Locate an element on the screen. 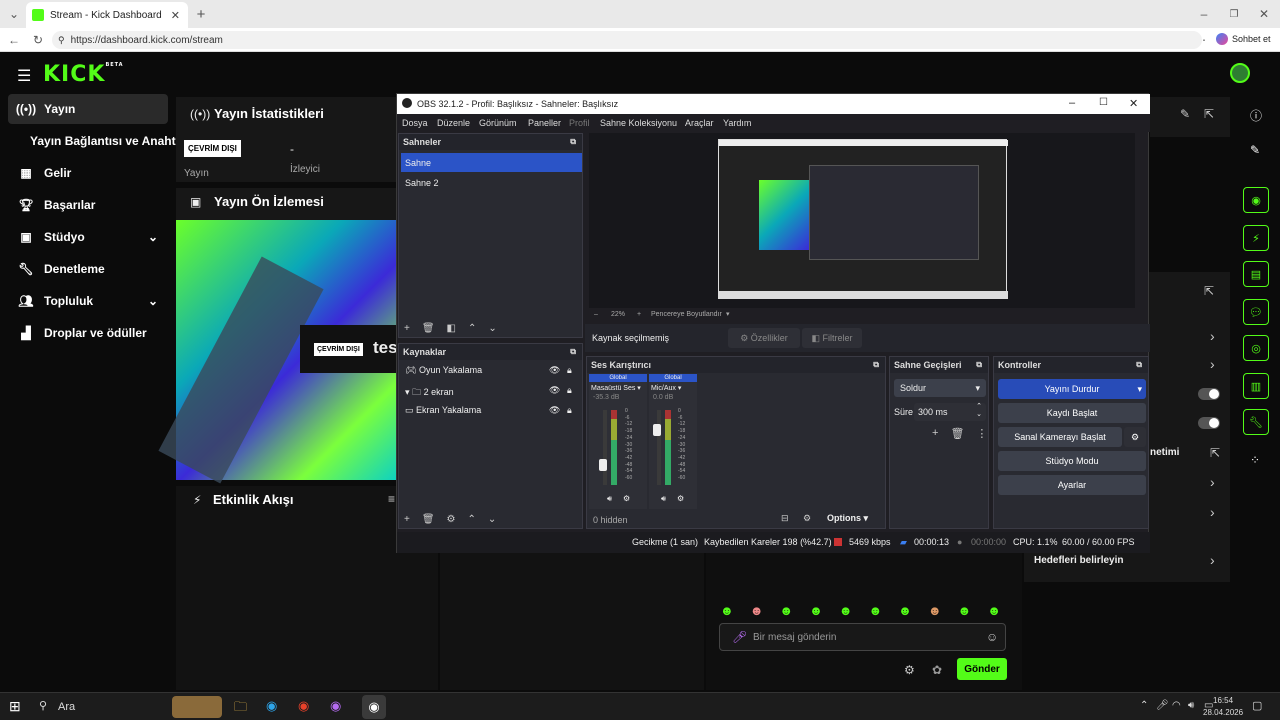  emoji-icon: ☺ is located at coordinates (992, 637).